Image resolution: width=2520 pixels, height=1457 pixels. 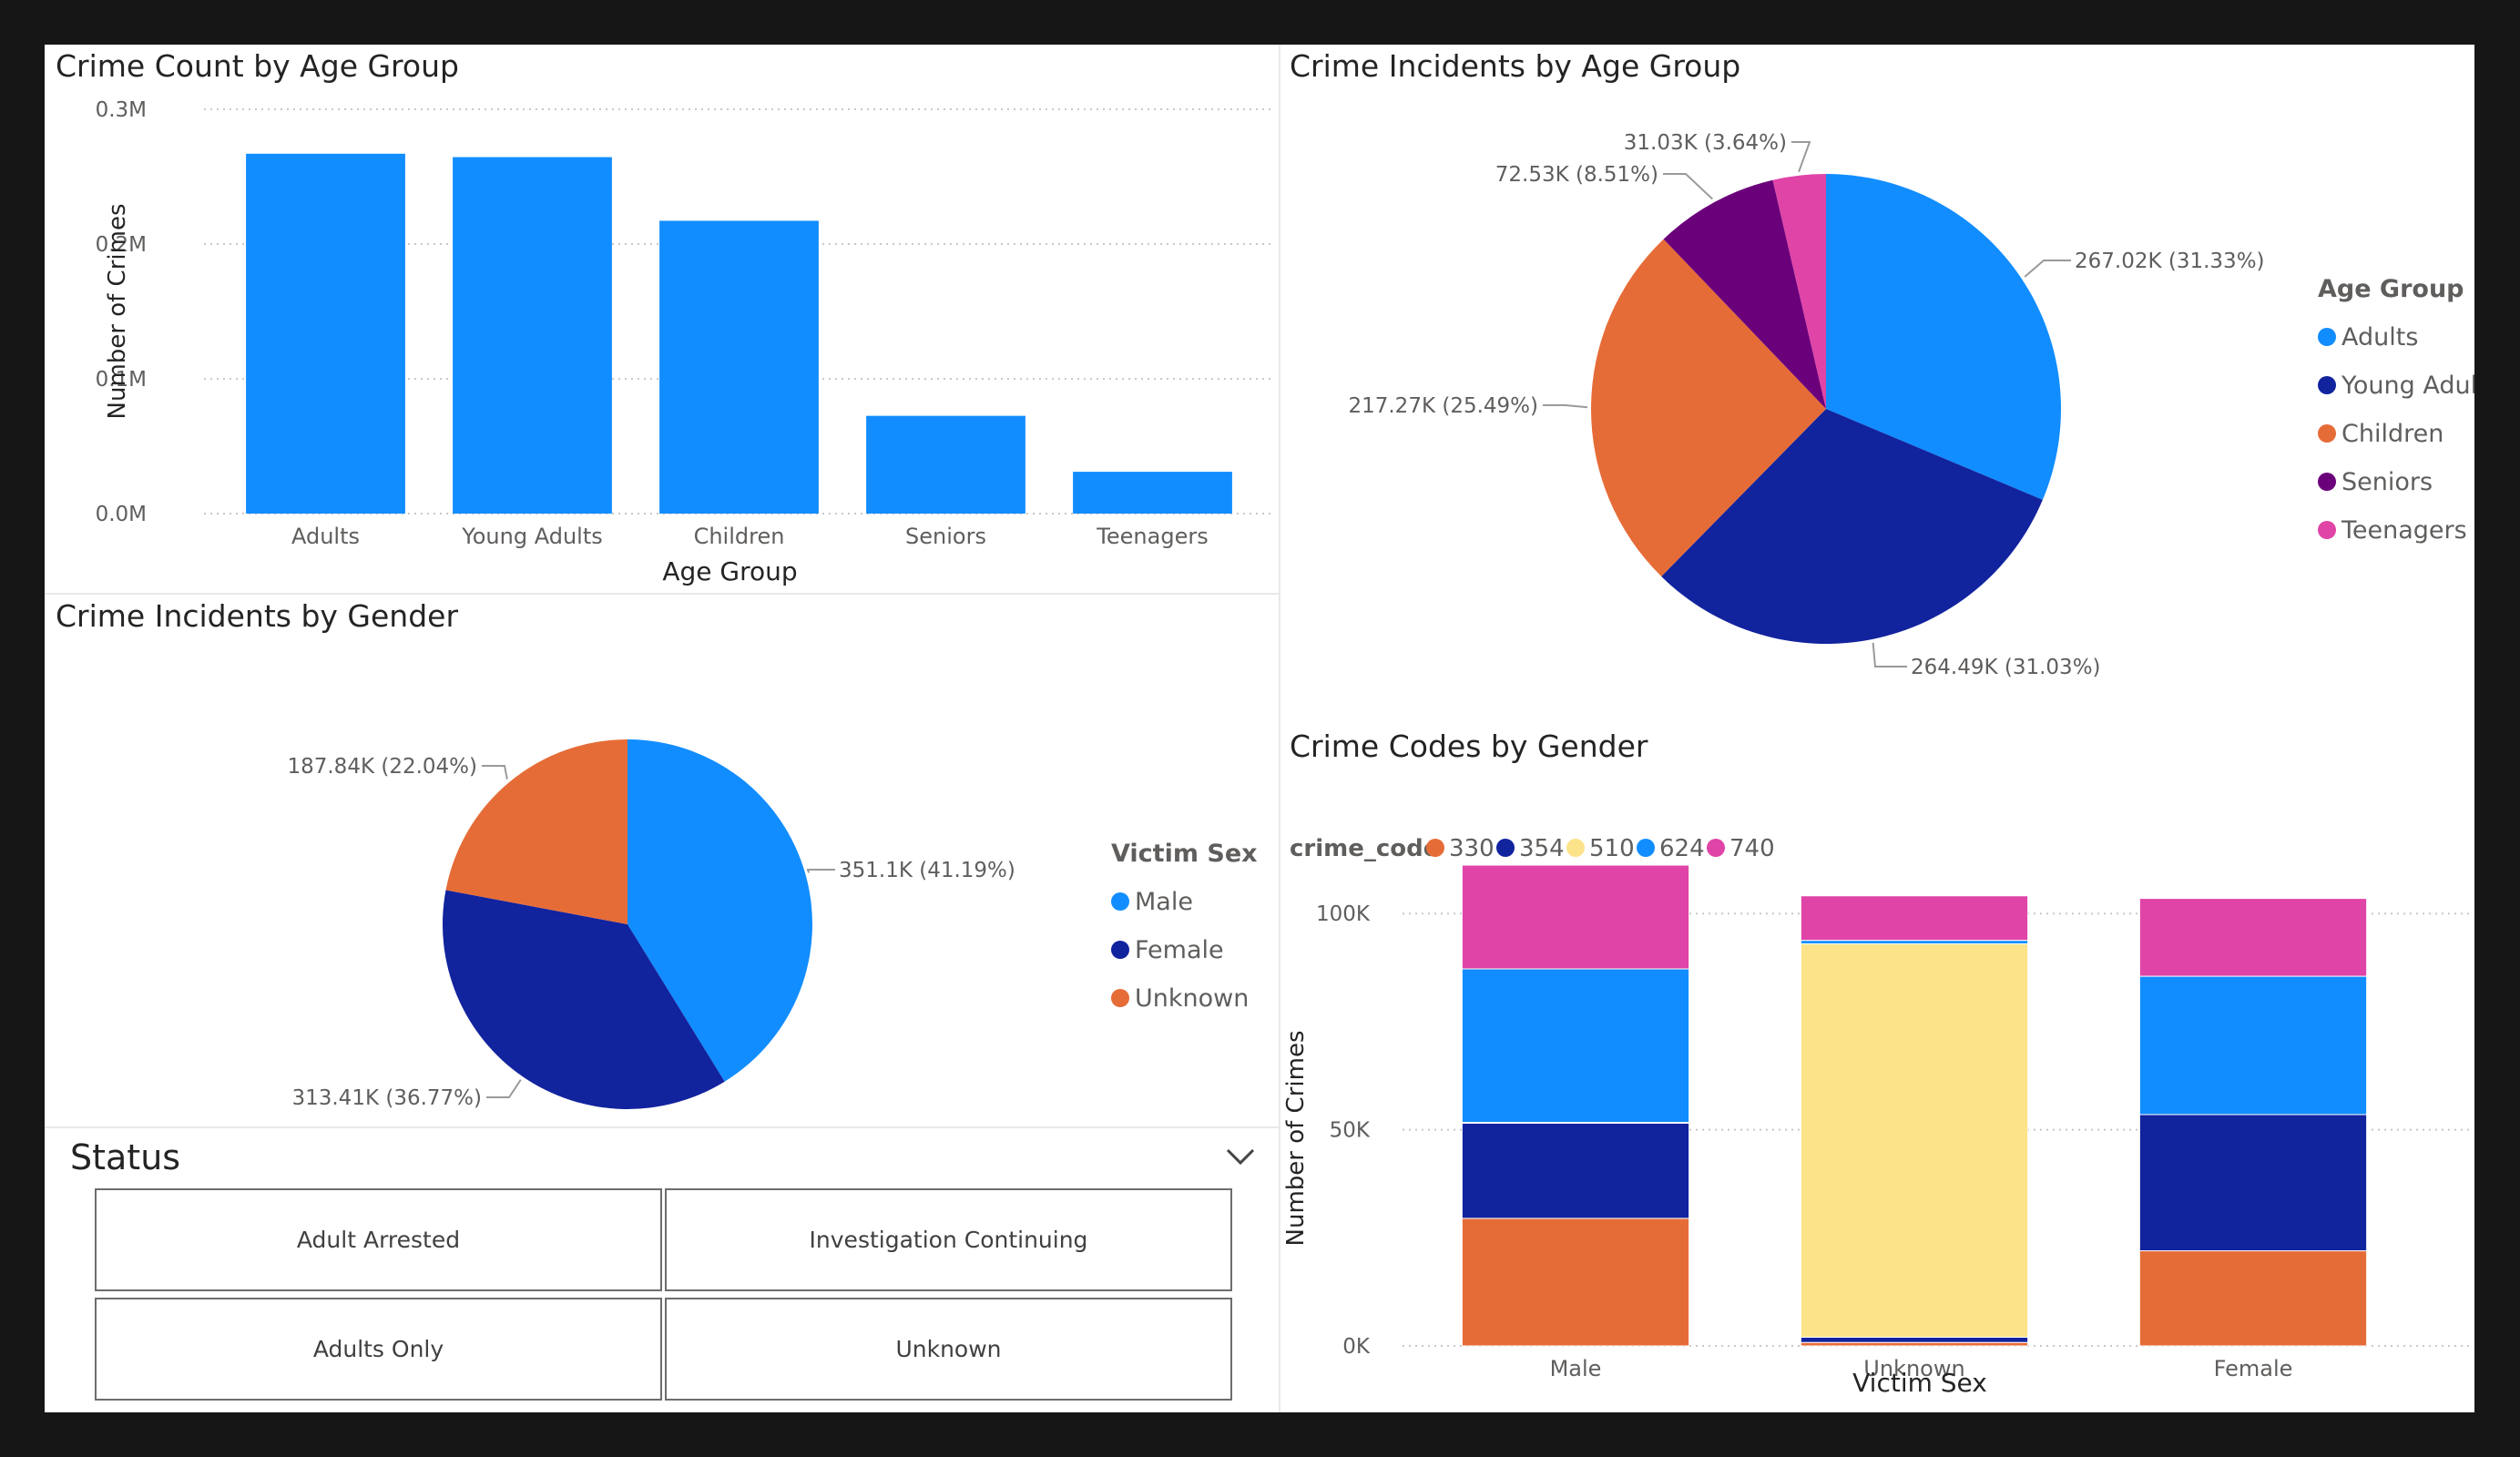 I want to click on data-label: 267.02K (31.33%), so click(x=2170, y=261).